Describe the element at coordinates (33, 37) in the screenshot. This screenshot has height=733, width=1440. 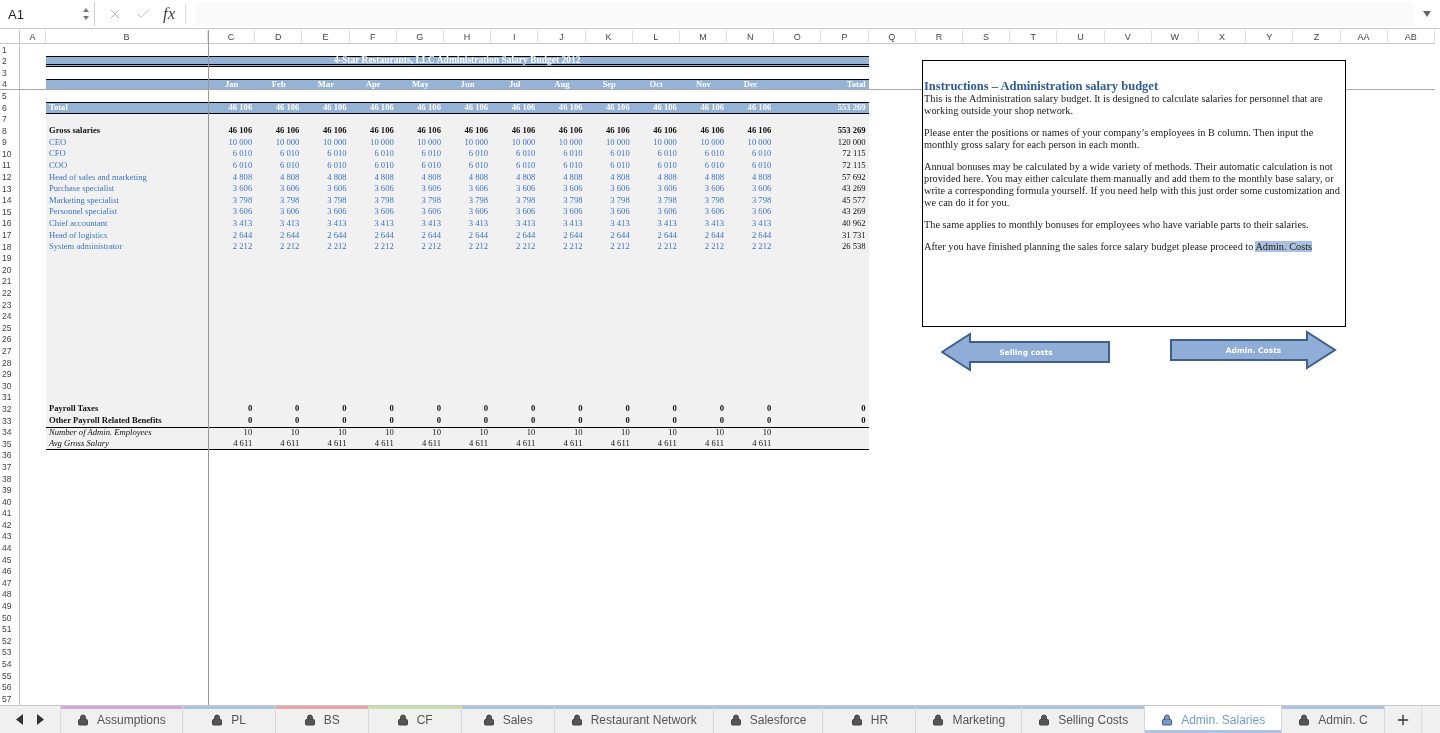
I see `column-header: A` at that location.